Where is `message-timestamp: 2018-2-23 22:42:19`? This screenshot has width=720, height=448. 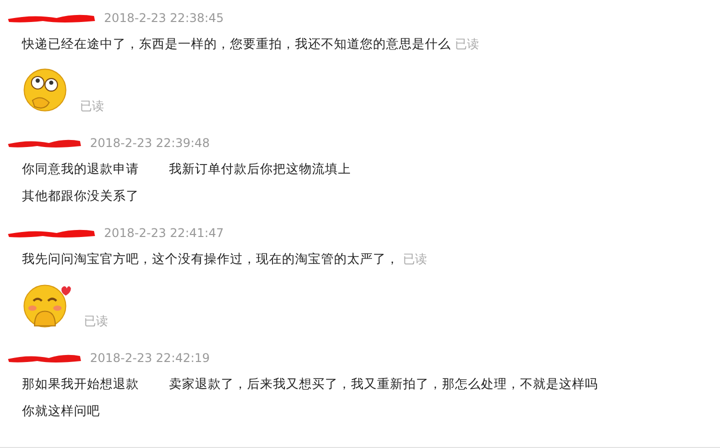 message-timestamp: 2018-2-23 22:42:19 is located at coordinates (150, 358).